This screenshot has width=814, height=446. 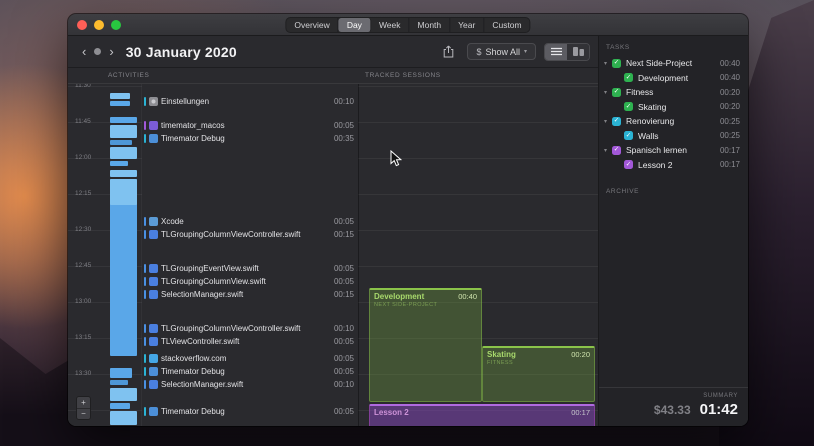 I want to click on titlebar: Overview Day Week Month Year Custom, so click(x=408, y=25).